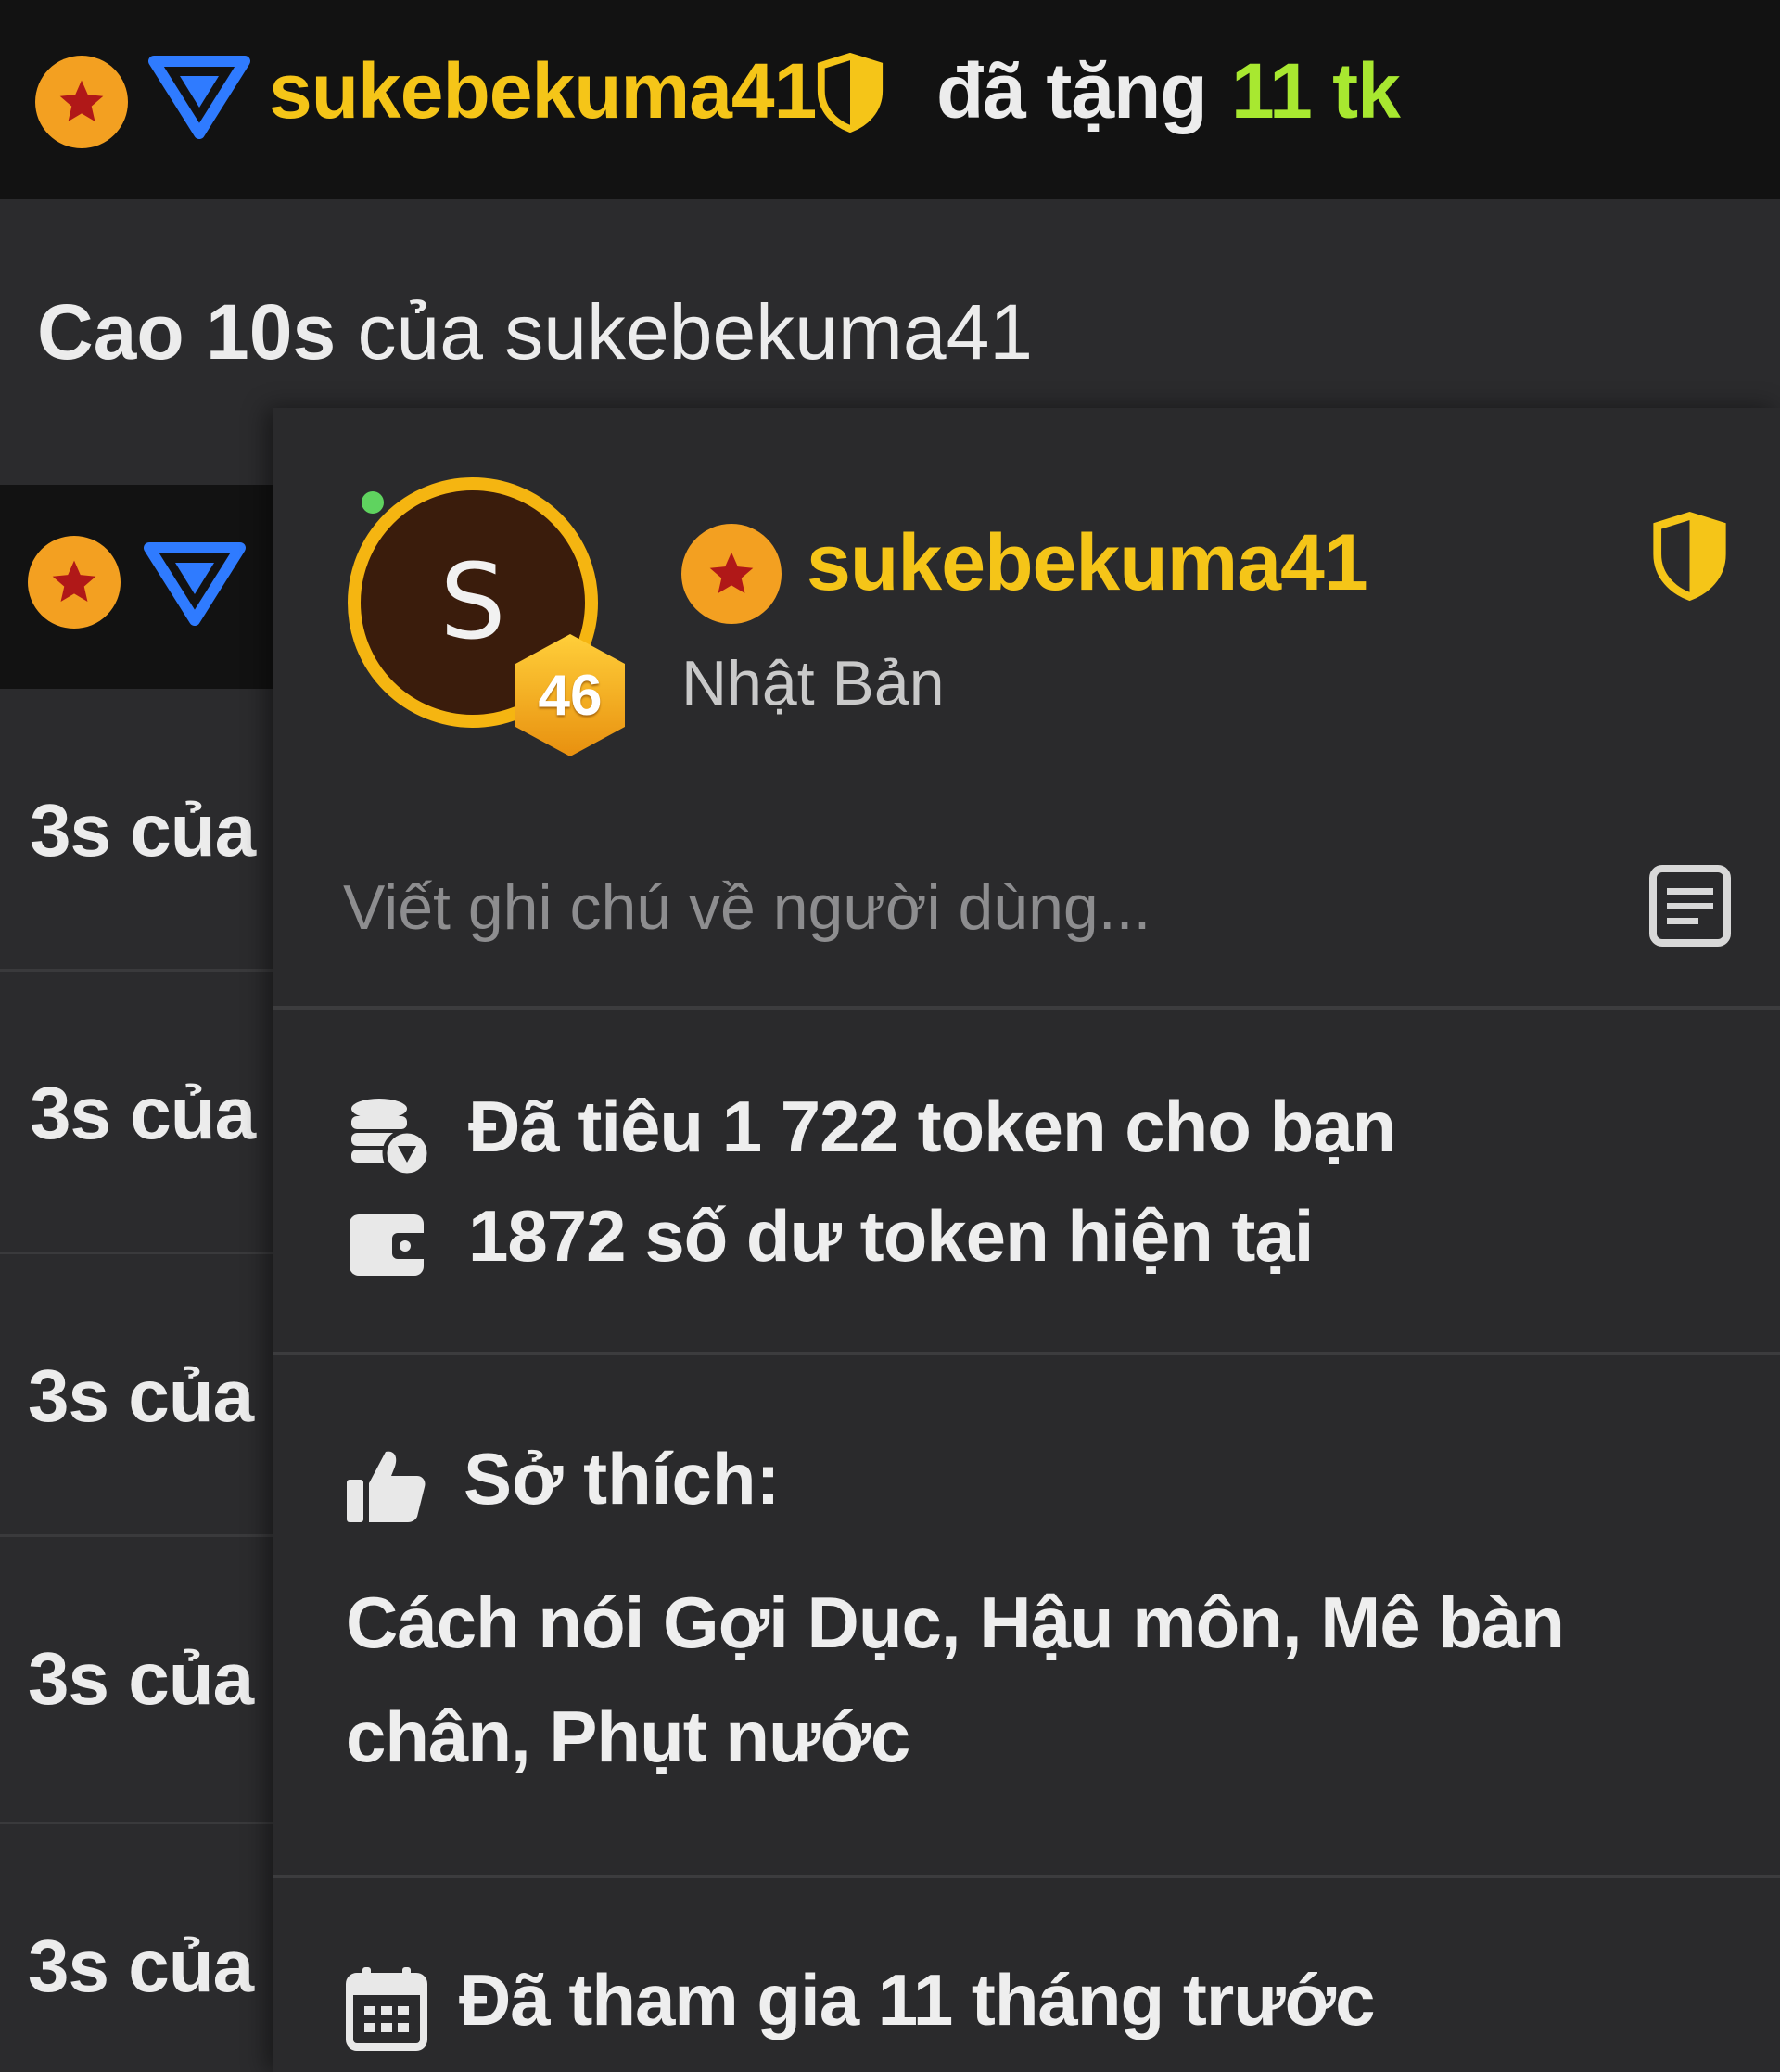  I want to click on thumbs-up-icon, so click(385, 1486).